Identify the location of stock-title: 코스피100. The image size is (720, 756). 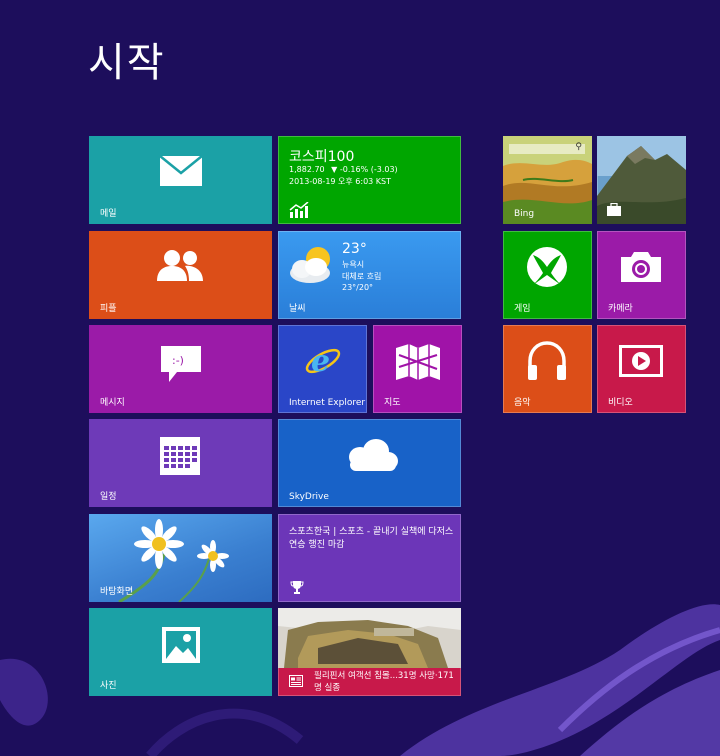
(322, 157).